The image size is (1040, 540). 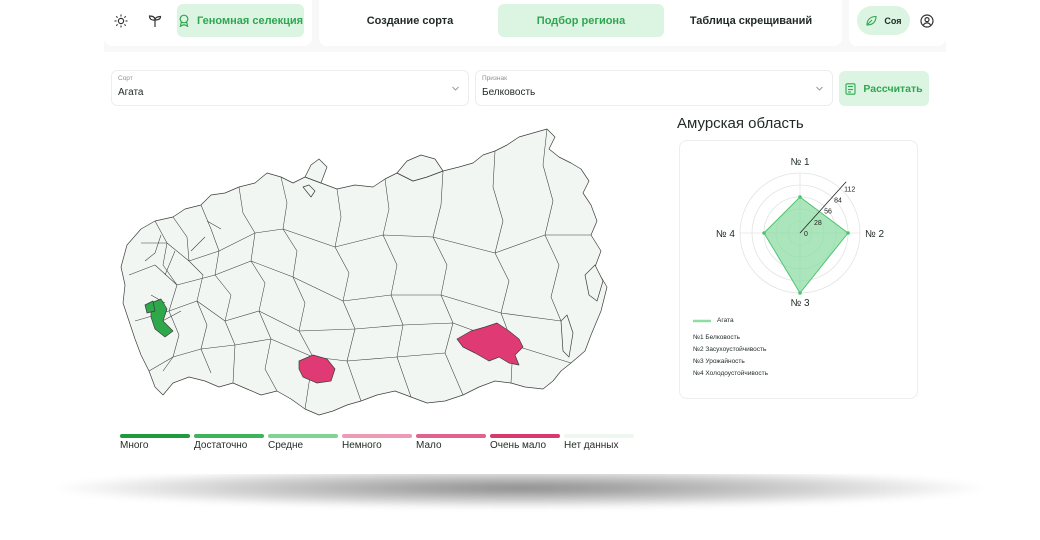 I want to click on tab-label: Создание сорта, so click(x=410, y=20).